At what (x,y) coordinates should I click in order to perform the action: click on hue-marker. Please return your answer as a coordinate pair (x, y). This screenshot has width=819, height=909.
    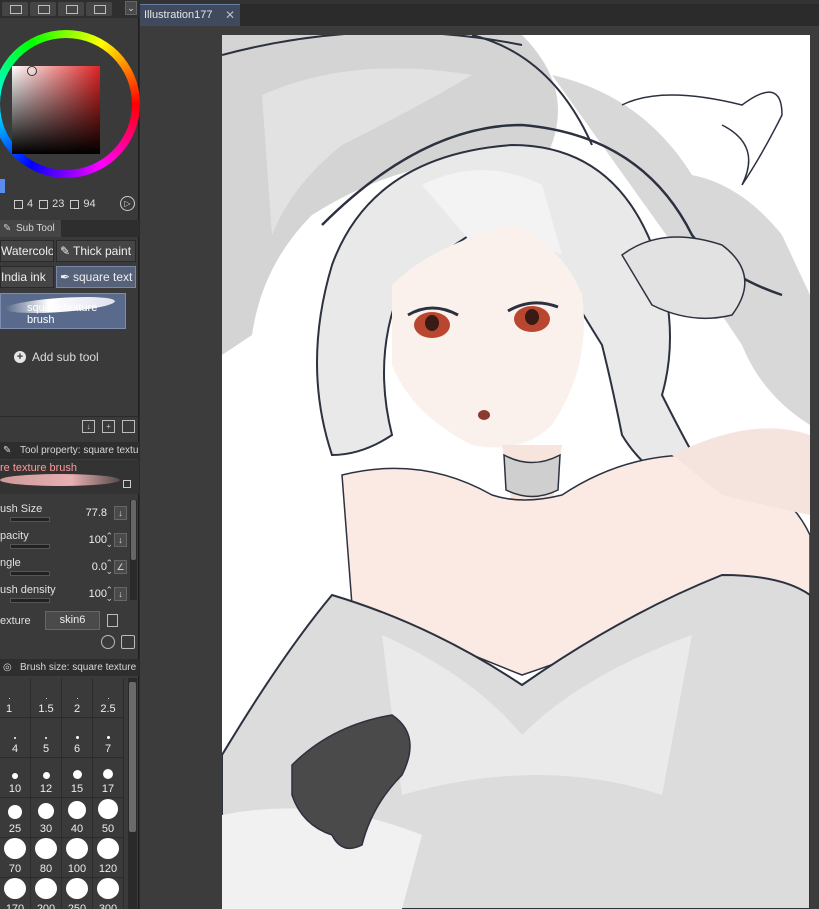
    Looking at the image, I should click on (2, 186).